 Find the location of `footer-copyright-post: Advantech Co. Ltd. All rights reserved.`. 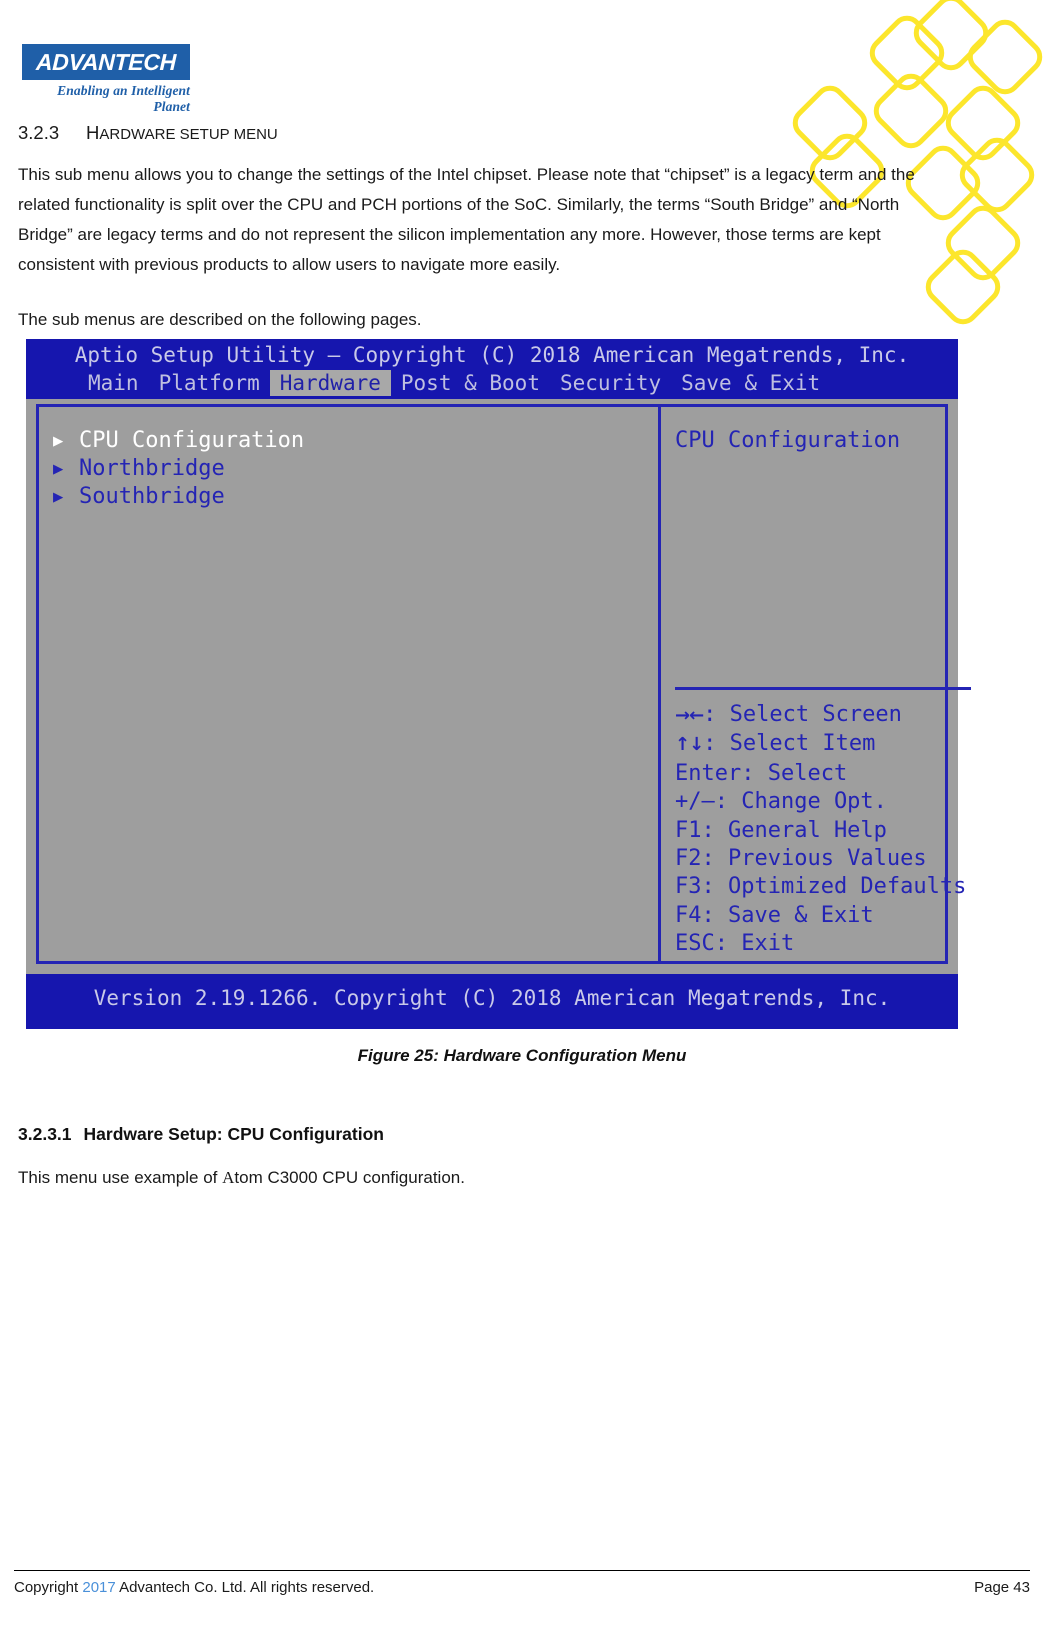

footer-copyright-post: Advantech Co. Ltd. All rights reserved. is located at coordinates (245, 1587).